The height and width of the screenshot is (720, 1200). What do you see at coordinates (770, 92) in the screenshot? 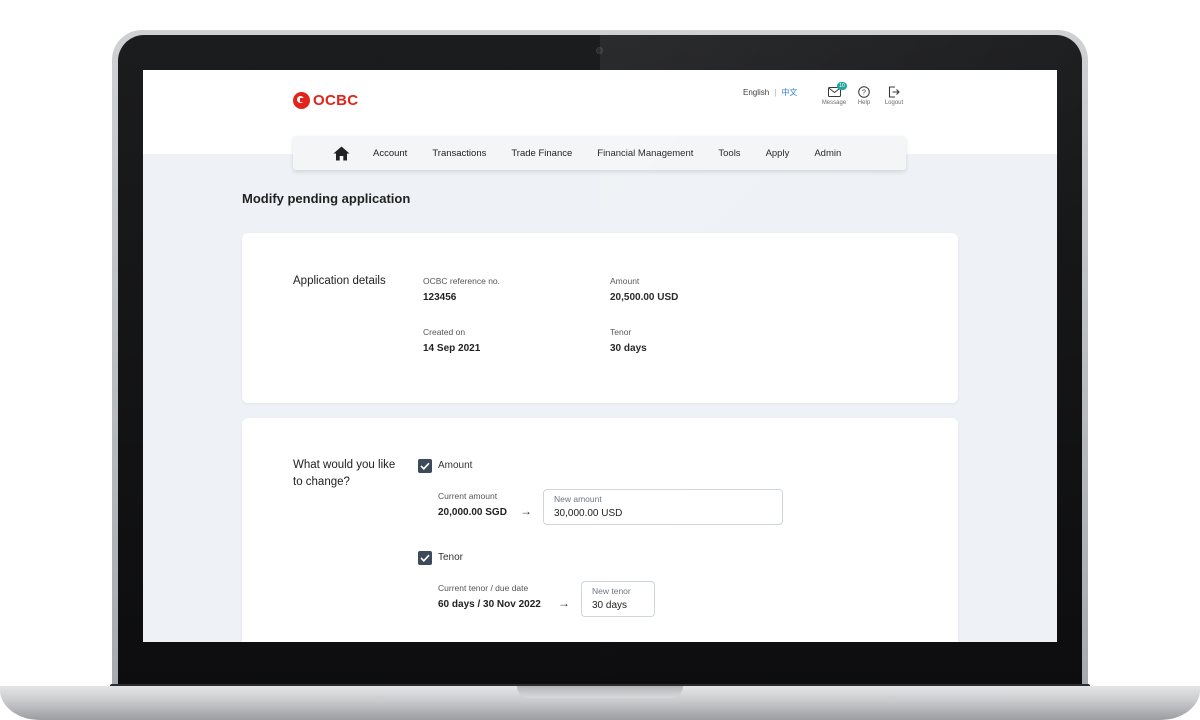
I see `language-switcher: English | 中文` at bounding box center [770, 92].